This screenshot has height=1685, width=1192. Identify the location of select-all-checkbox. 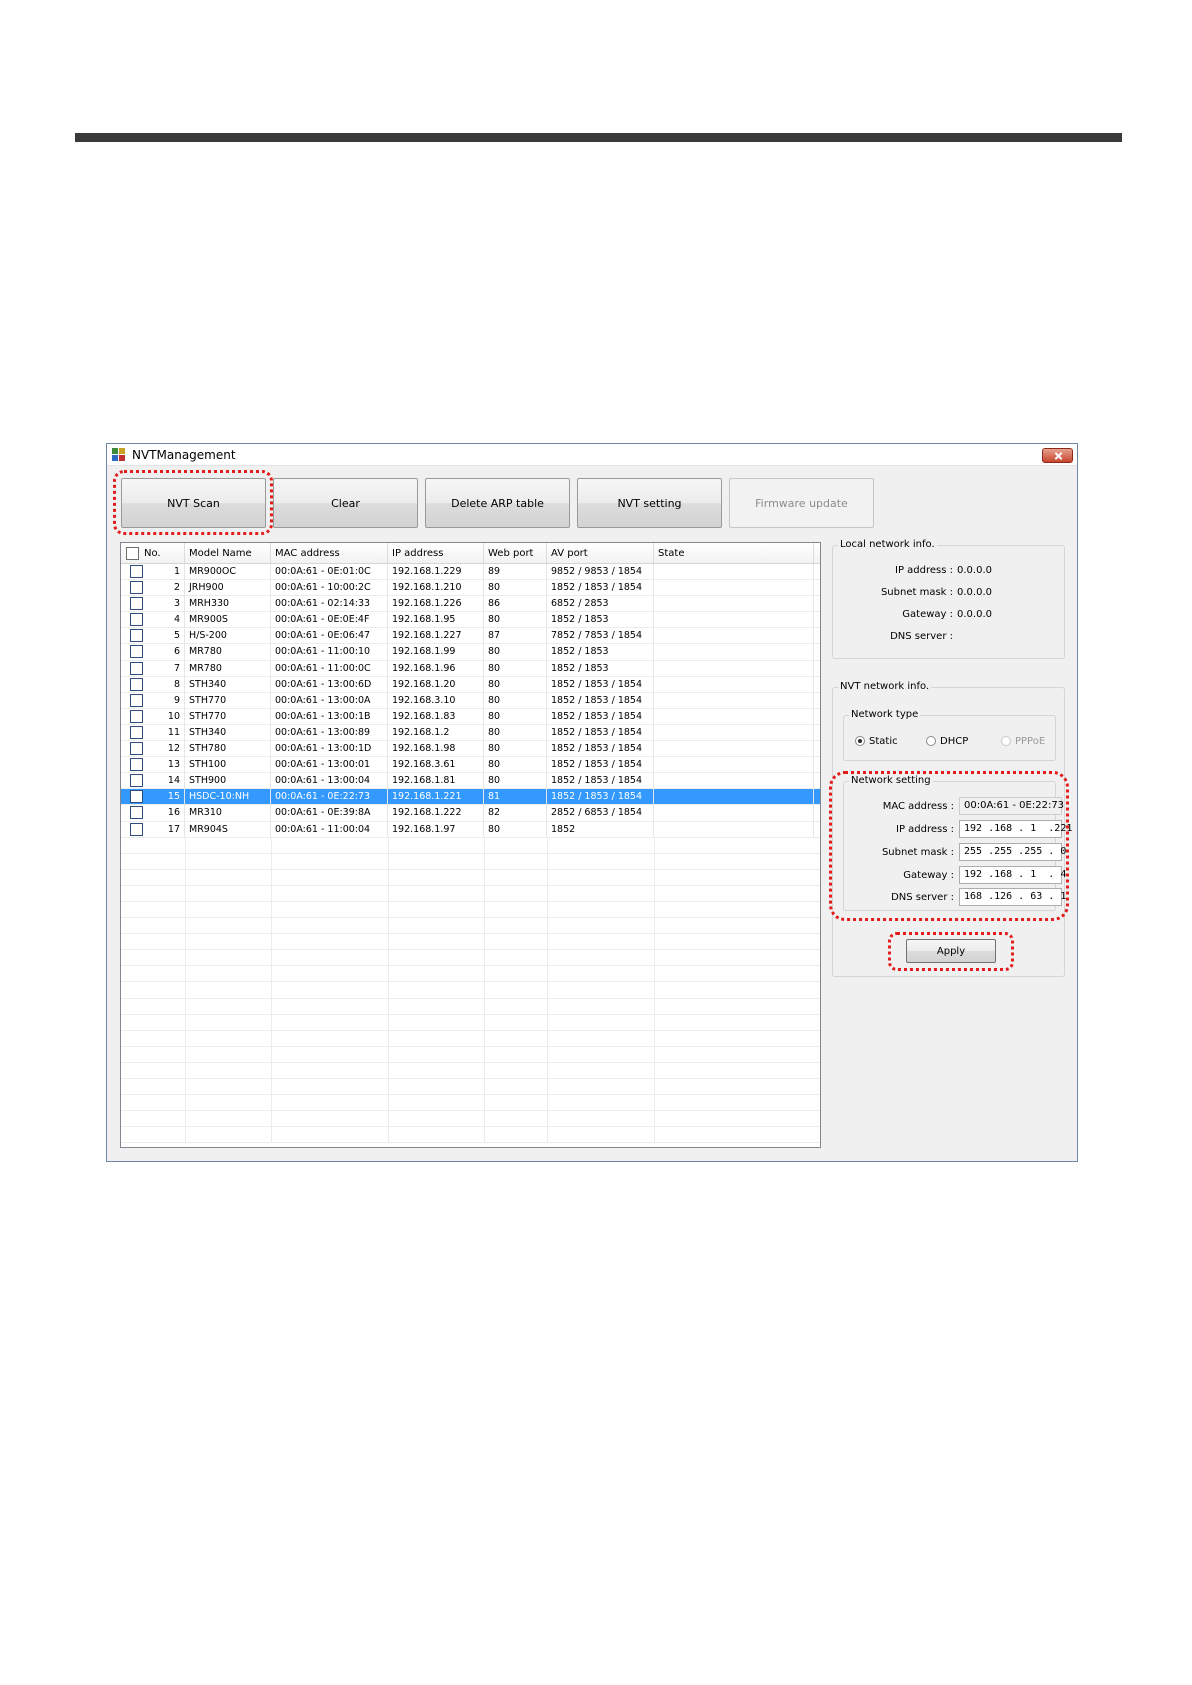
(132, 553).